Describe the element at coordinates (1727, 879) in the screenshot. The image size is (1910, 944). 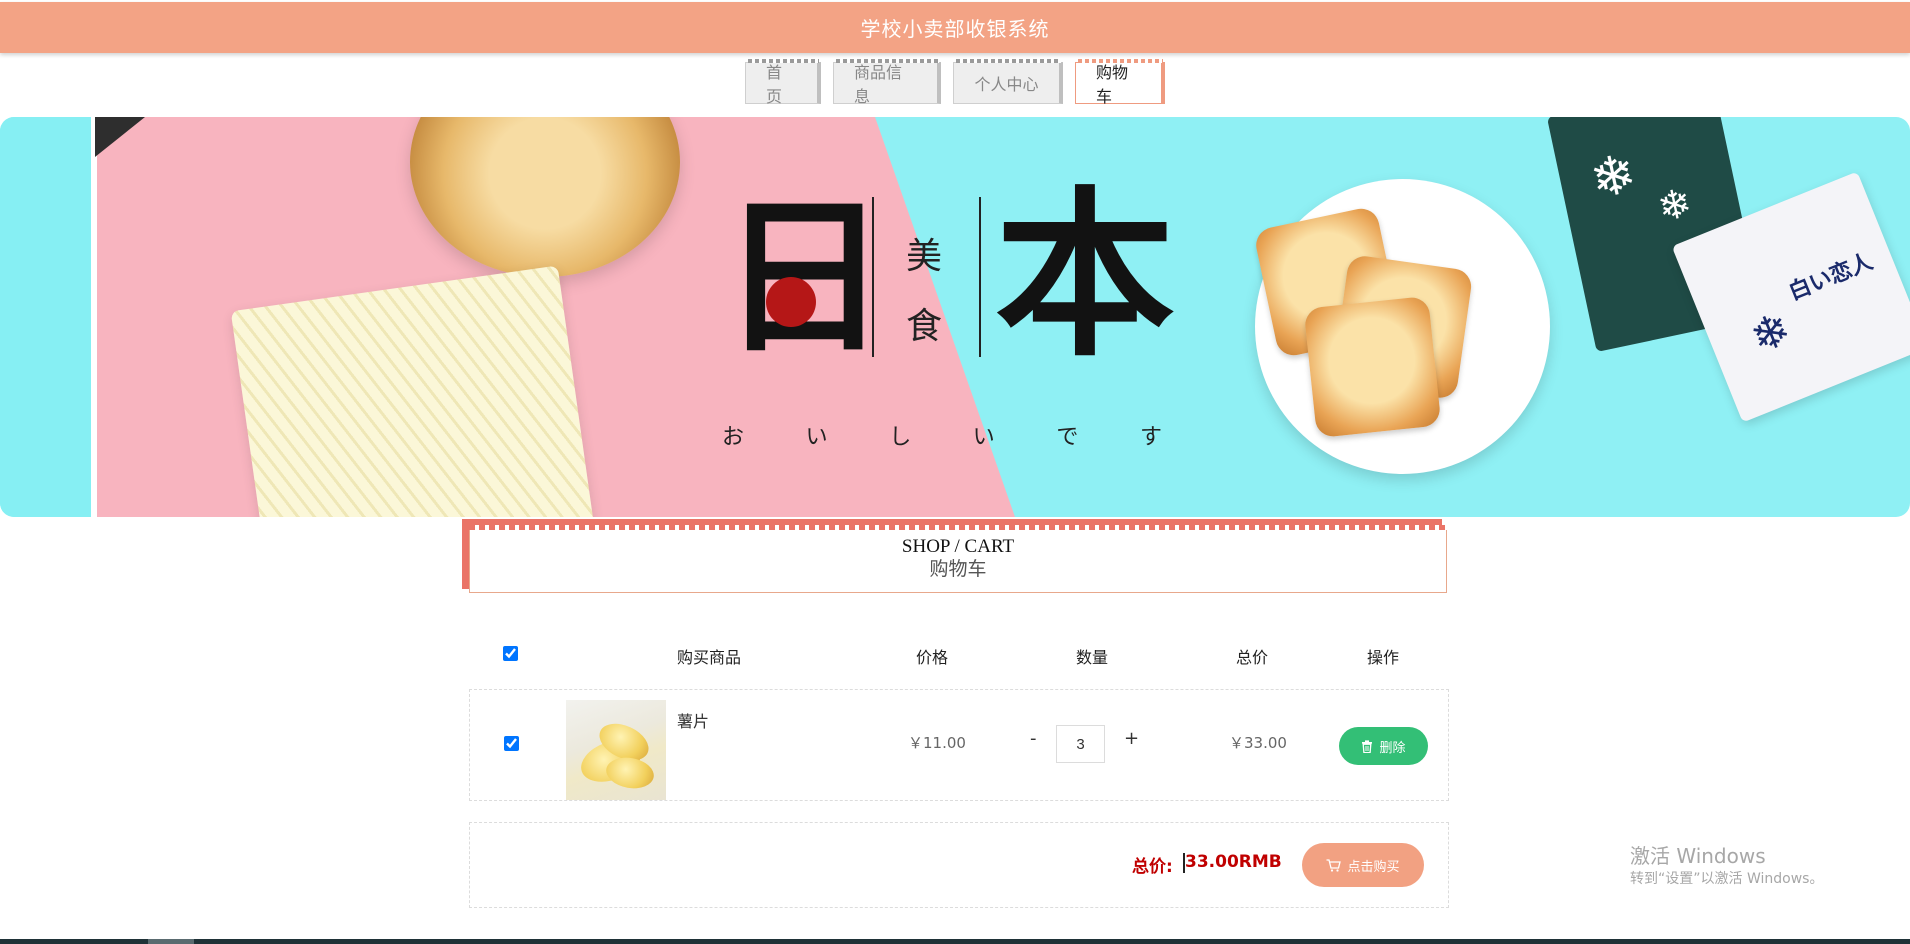
I see `watermark-line-2: 转到“设置”以激活 Windows。` at that location.